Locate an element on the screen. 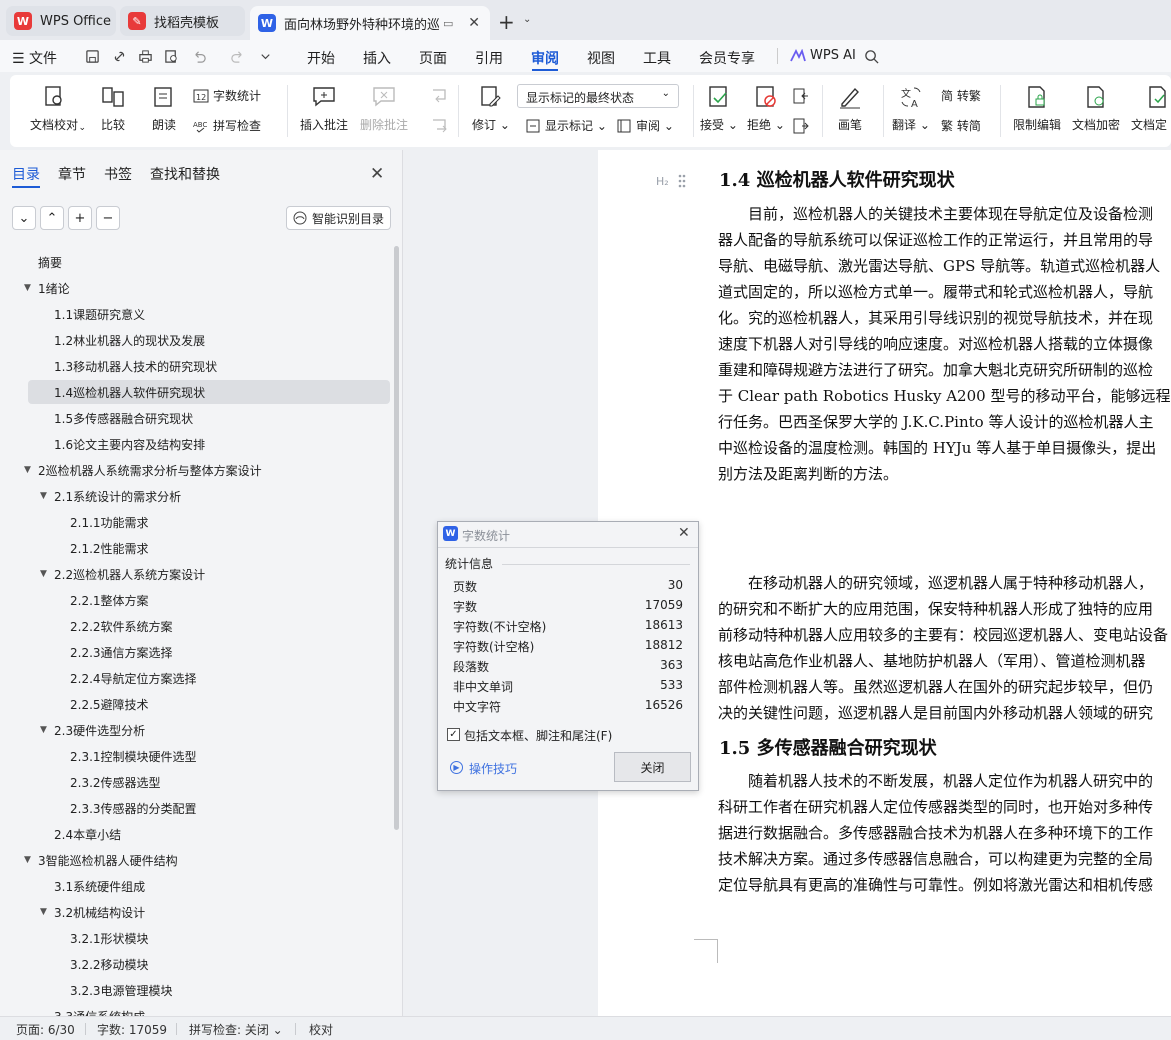 This screenshot has width=1171, height=1040. undo-icon is located at coordinates (199, 56).